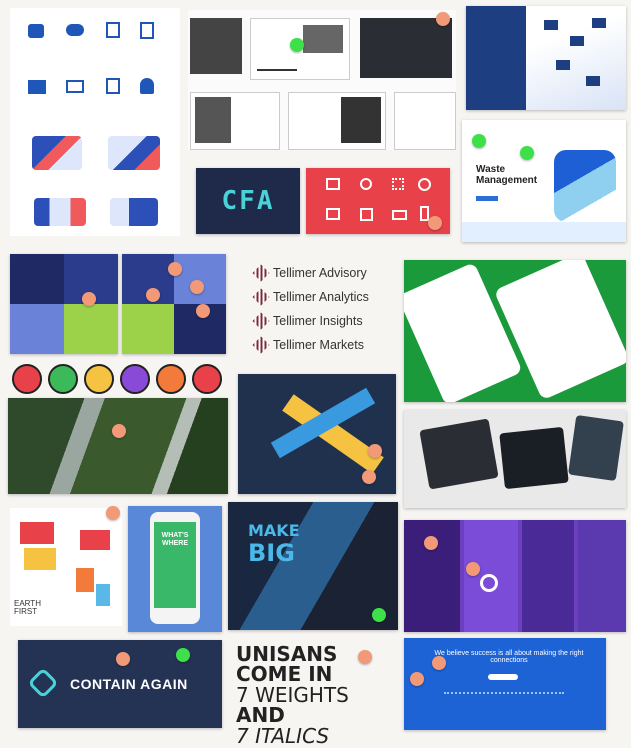 The height and width of the screenshot is (748, 631). What do you see at coordinates (134, 212) in the screenshot?
I see `illustration-laptop` at bounding box center [134, 212].